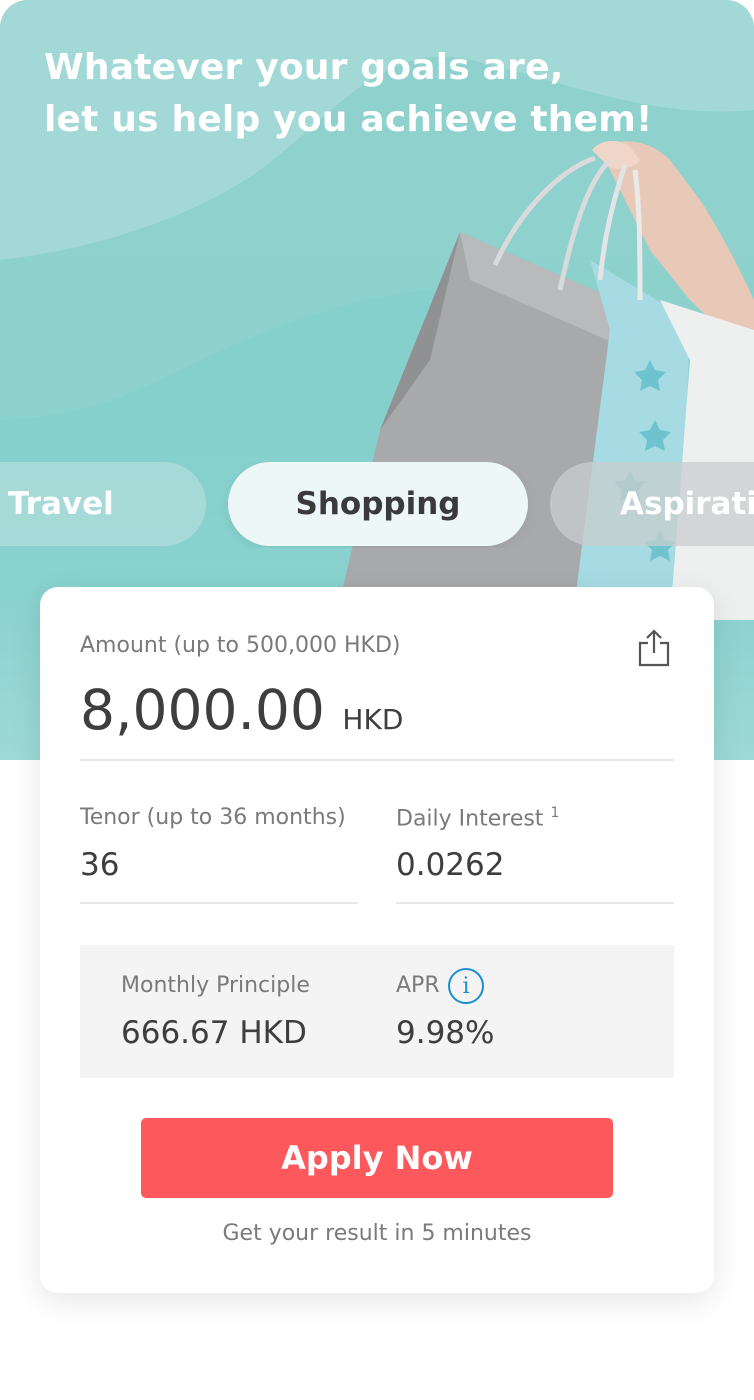  What do you see at coordinates (654, 648) in the screenshot?
I see `share-icon` at bounding box center [654, 648].